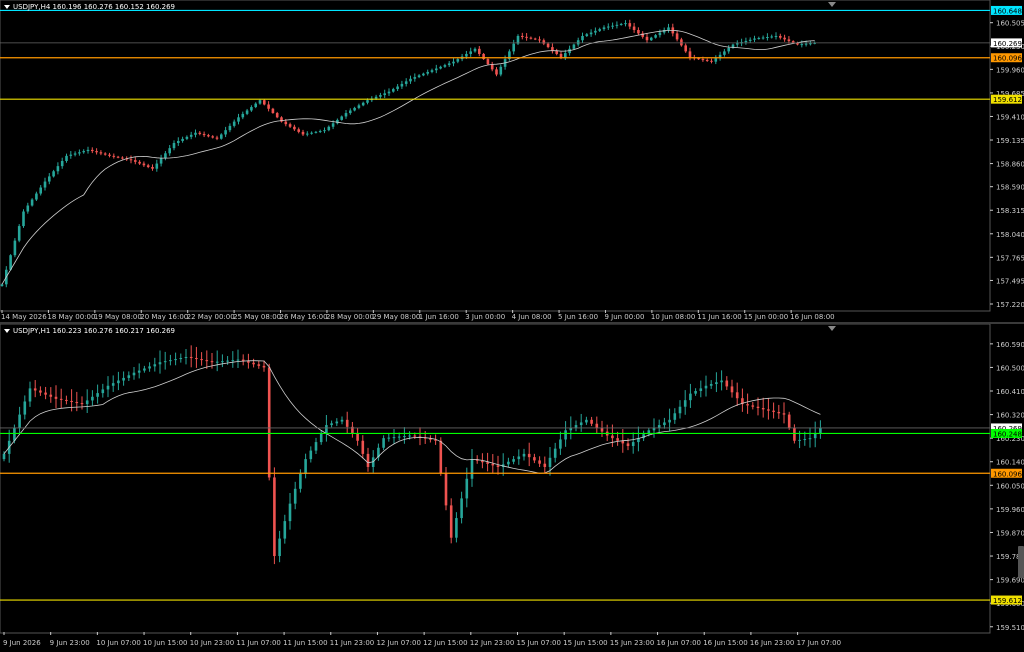 This screenshot has height=652, width=1024. I want to click on price-tick-label: 160.590, so click(1010, 345).